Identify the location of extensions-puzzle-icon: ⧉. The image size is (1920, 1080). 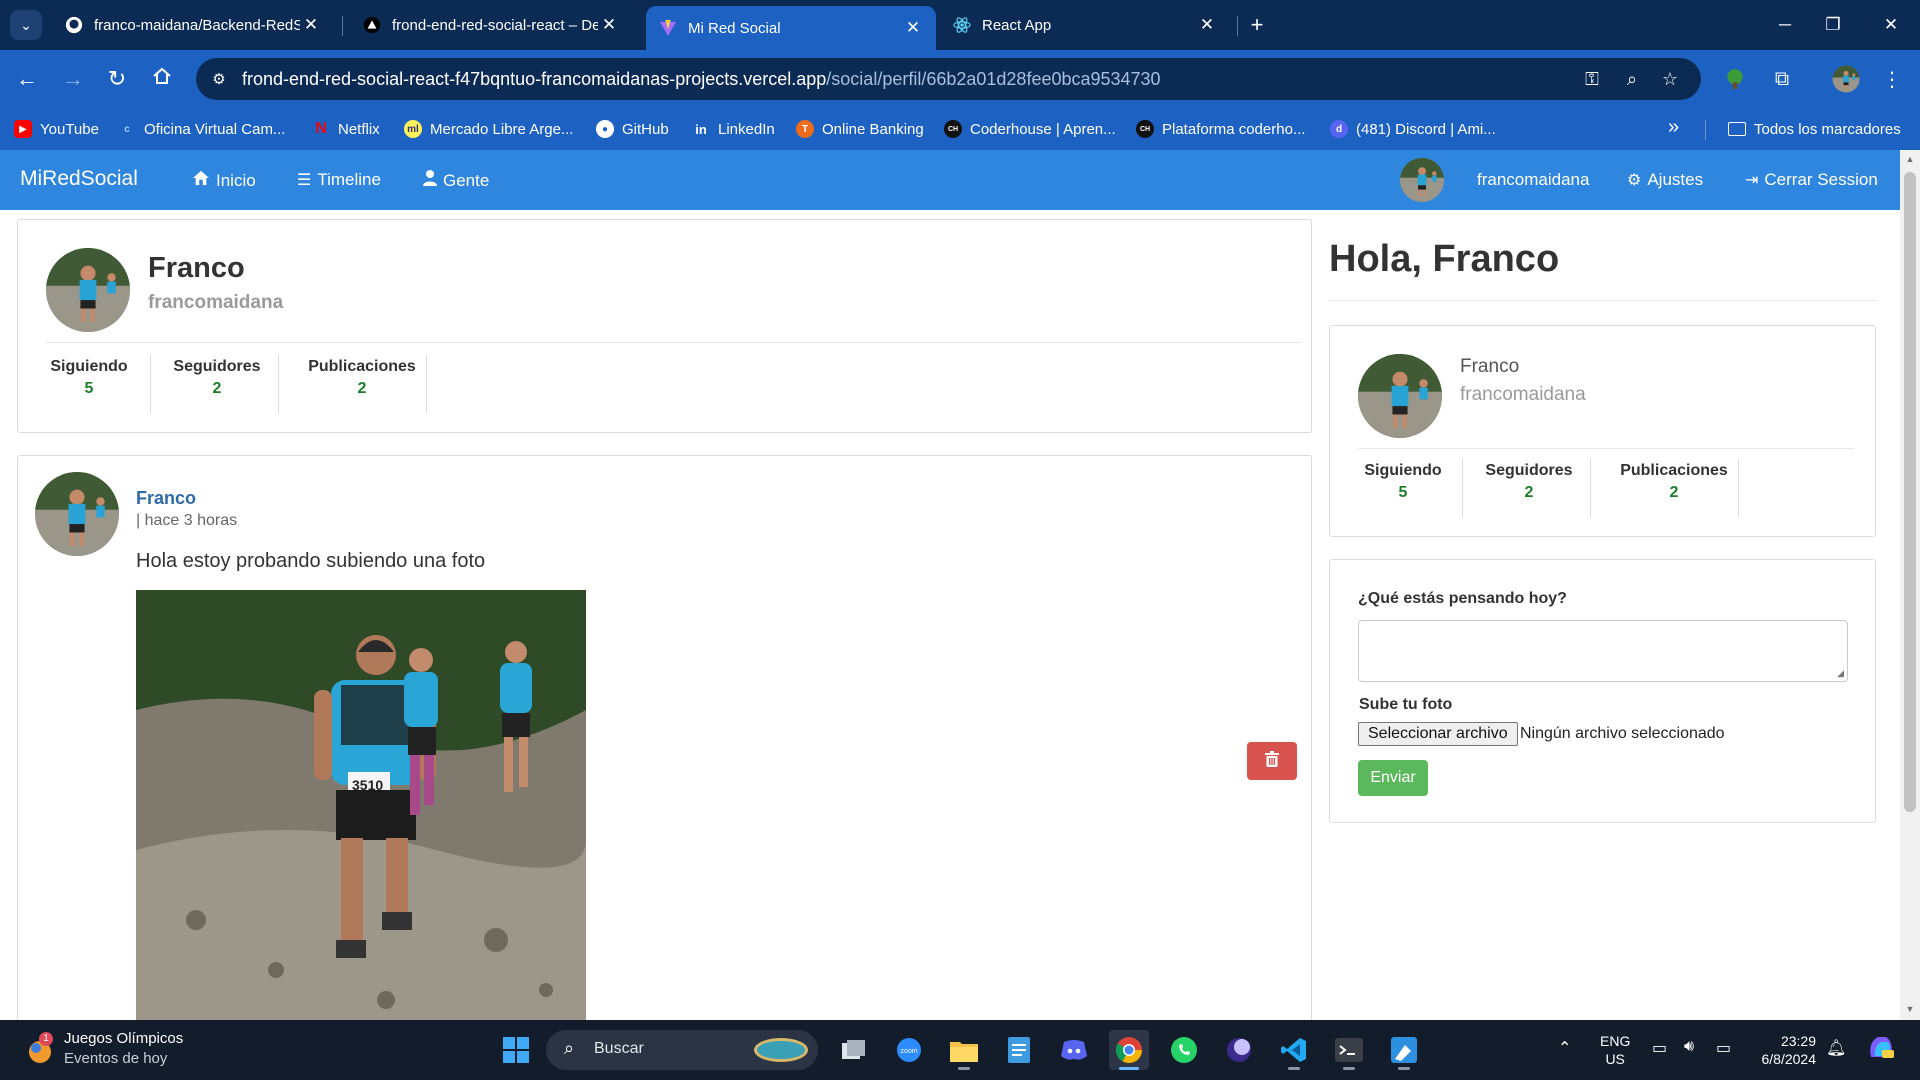
(1782, 79).